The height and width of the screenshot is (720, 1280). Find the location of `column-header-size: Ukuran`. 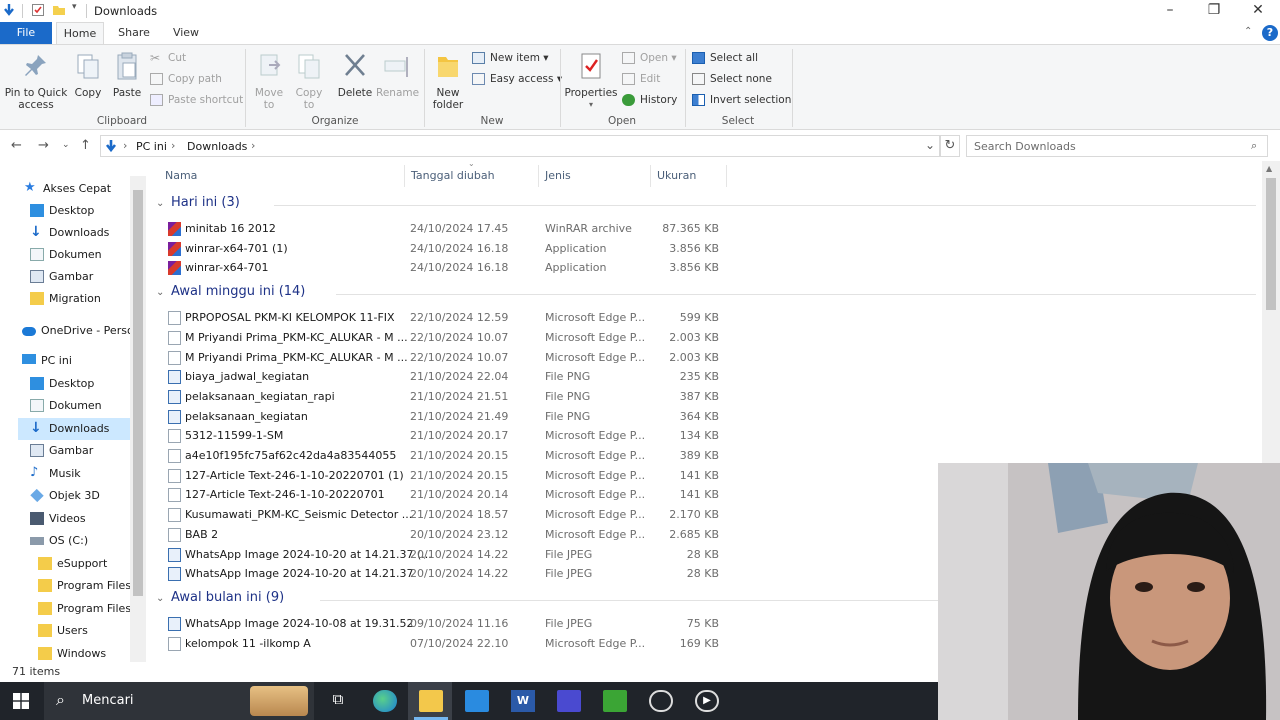

column-header-size: Ukuran is located at coordinates (676, 179).